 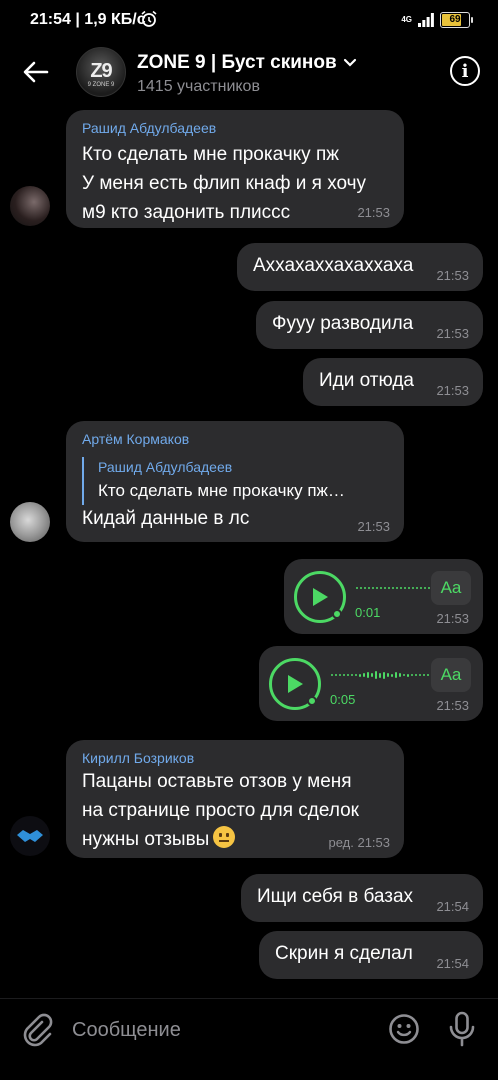 What do you see at coordinates (88, 19) in the screenshot?
I see `status-time: 21:54 | 1,9 КБ/с` at bounding box center [88, 19].